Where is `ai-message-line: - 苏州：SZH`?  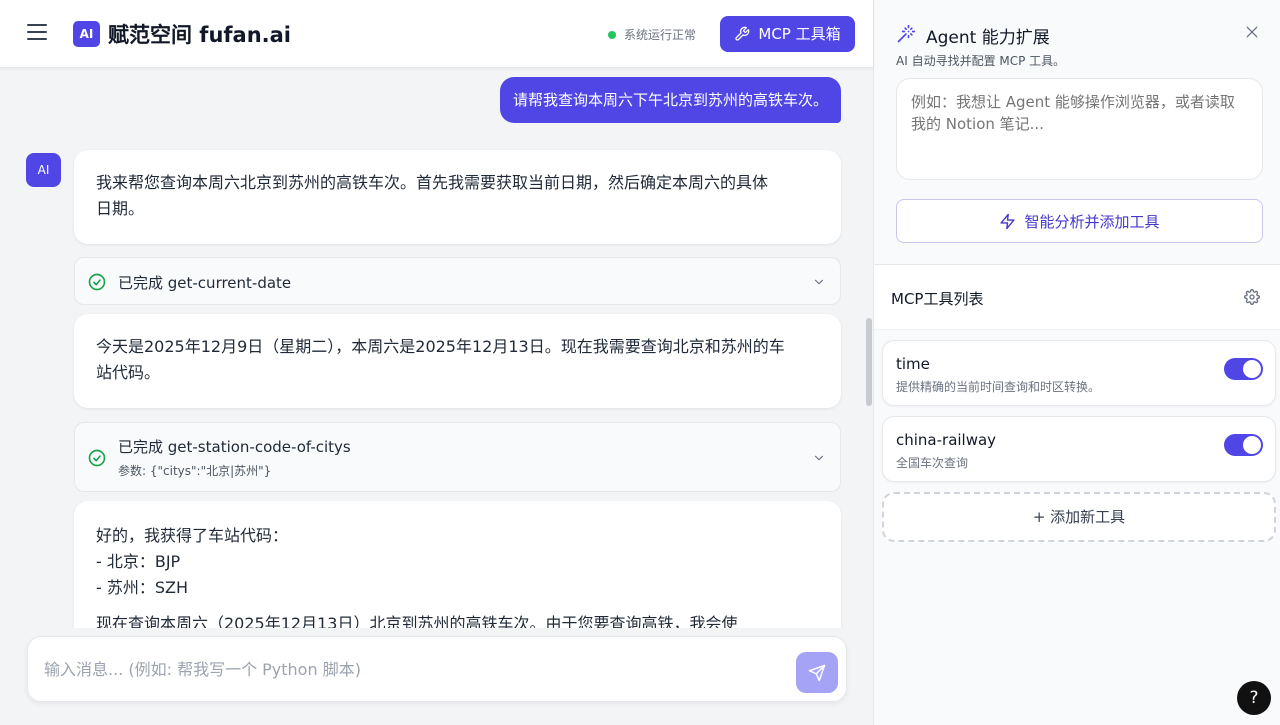
ai-message-line: - 苏州：SZH is located at coordinates (142, 587).